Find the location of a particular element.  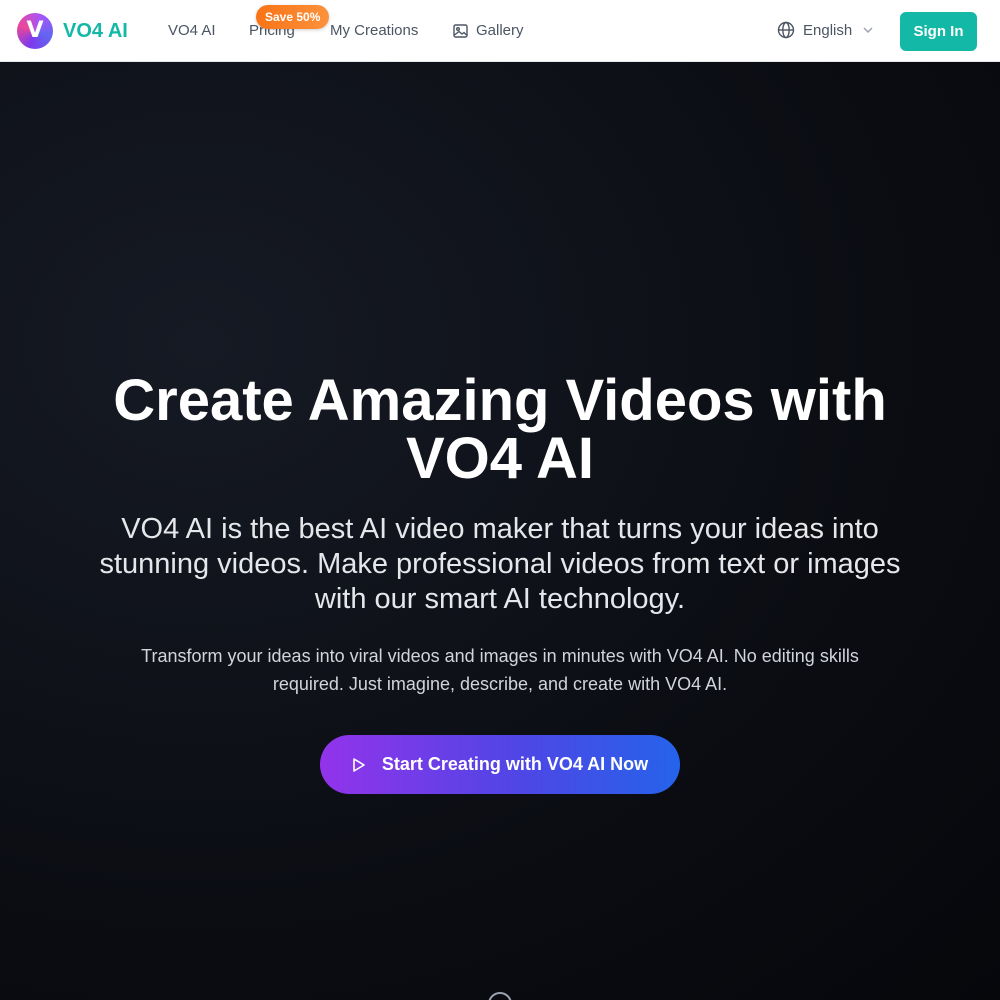

sign-in-button: Sign In is located at coordinates (938, 31).